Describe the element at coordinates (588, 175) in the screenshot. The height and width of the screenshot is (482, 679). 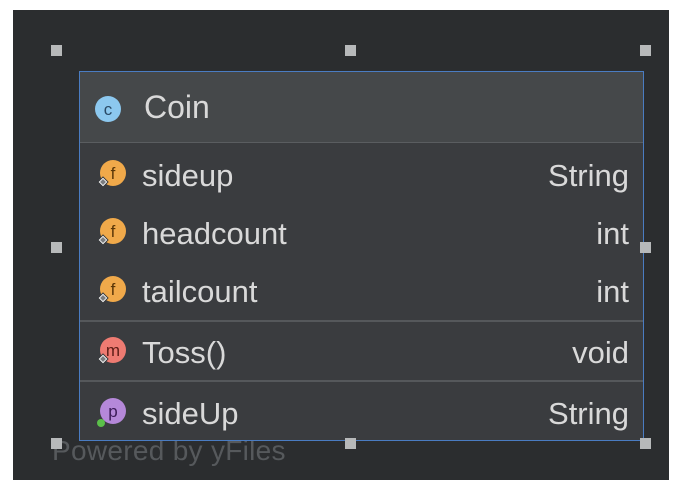
I see `field-type: String` at that location.